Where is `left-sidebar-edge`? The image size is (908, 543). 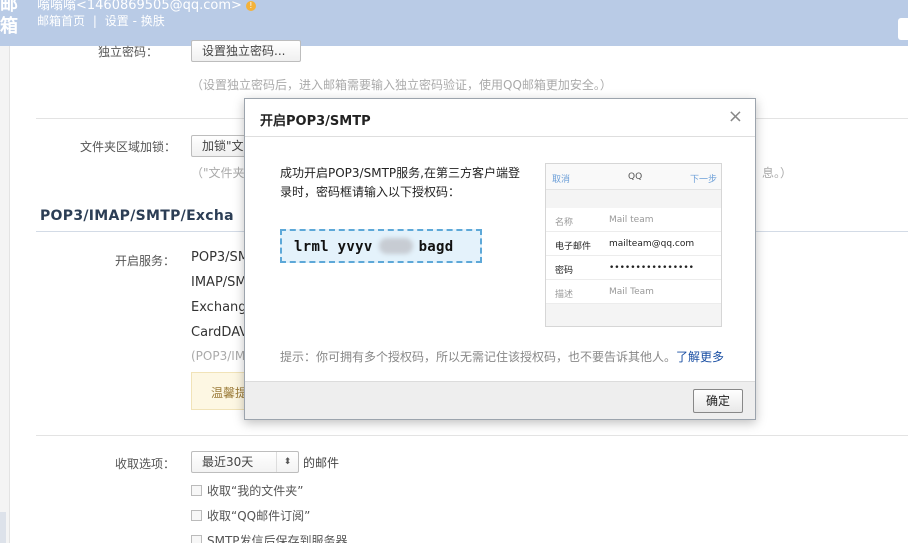
left-sidebar-edge is located at coordinates (5, 294).